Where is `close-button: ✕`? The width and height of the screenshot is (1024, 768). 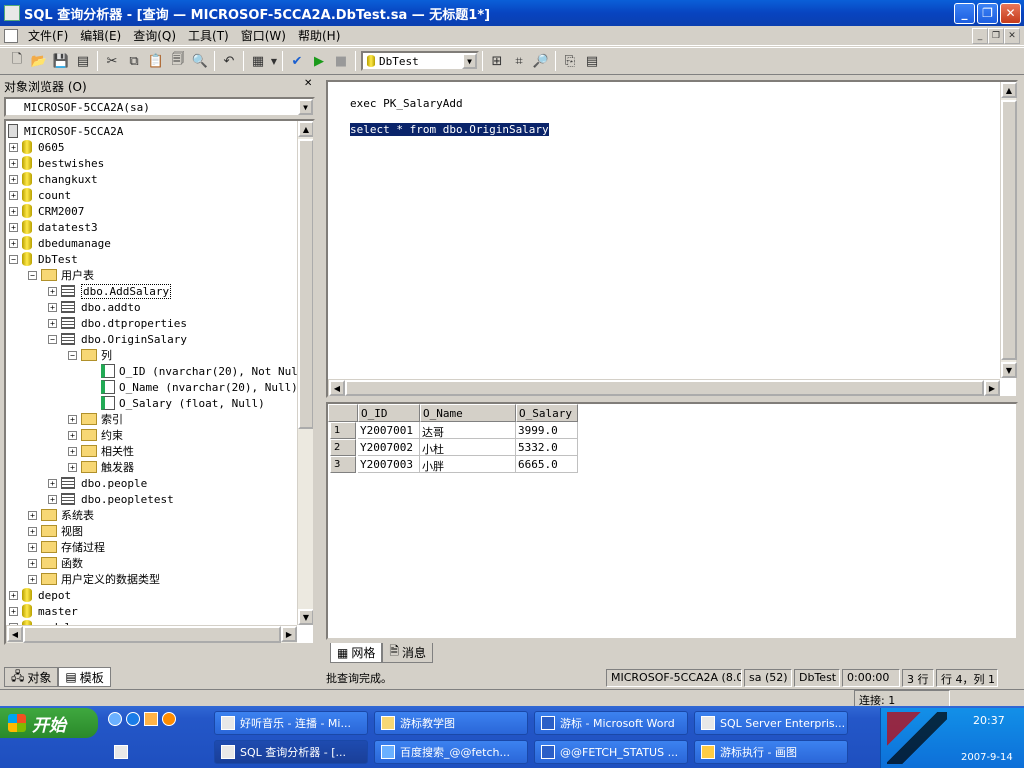
close-button: ✕ is located at coordinates (1010, 13).